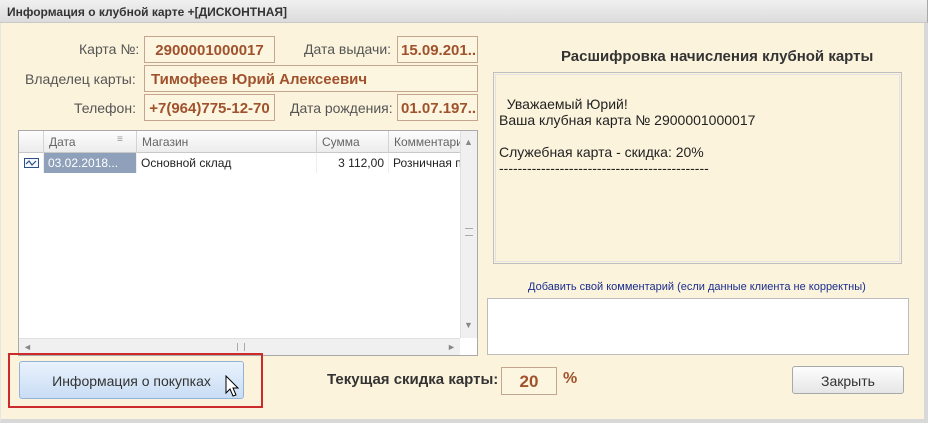  Describe the element at coordinates (209, 107) in the screenshot. I see `phone-field: +7(964)775-12-70` at that location.